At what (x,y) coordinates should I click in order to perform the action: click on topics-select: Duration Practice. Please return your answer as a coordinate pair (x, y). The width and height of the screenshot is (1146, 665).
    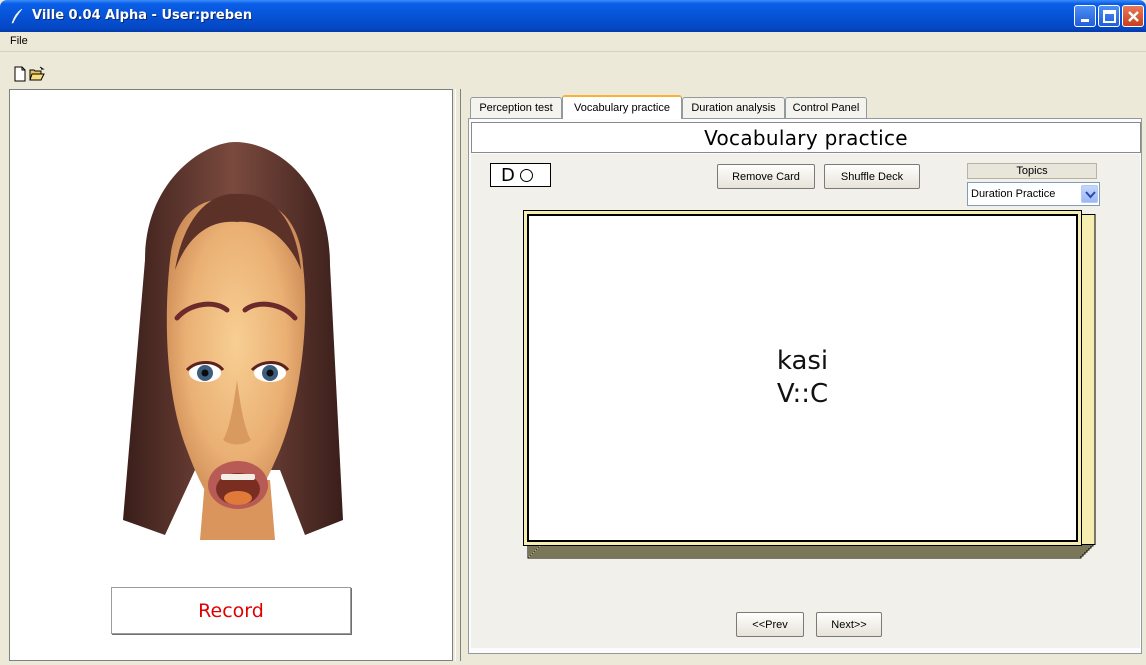
    Looking at the image, I should click on (1033, 194).